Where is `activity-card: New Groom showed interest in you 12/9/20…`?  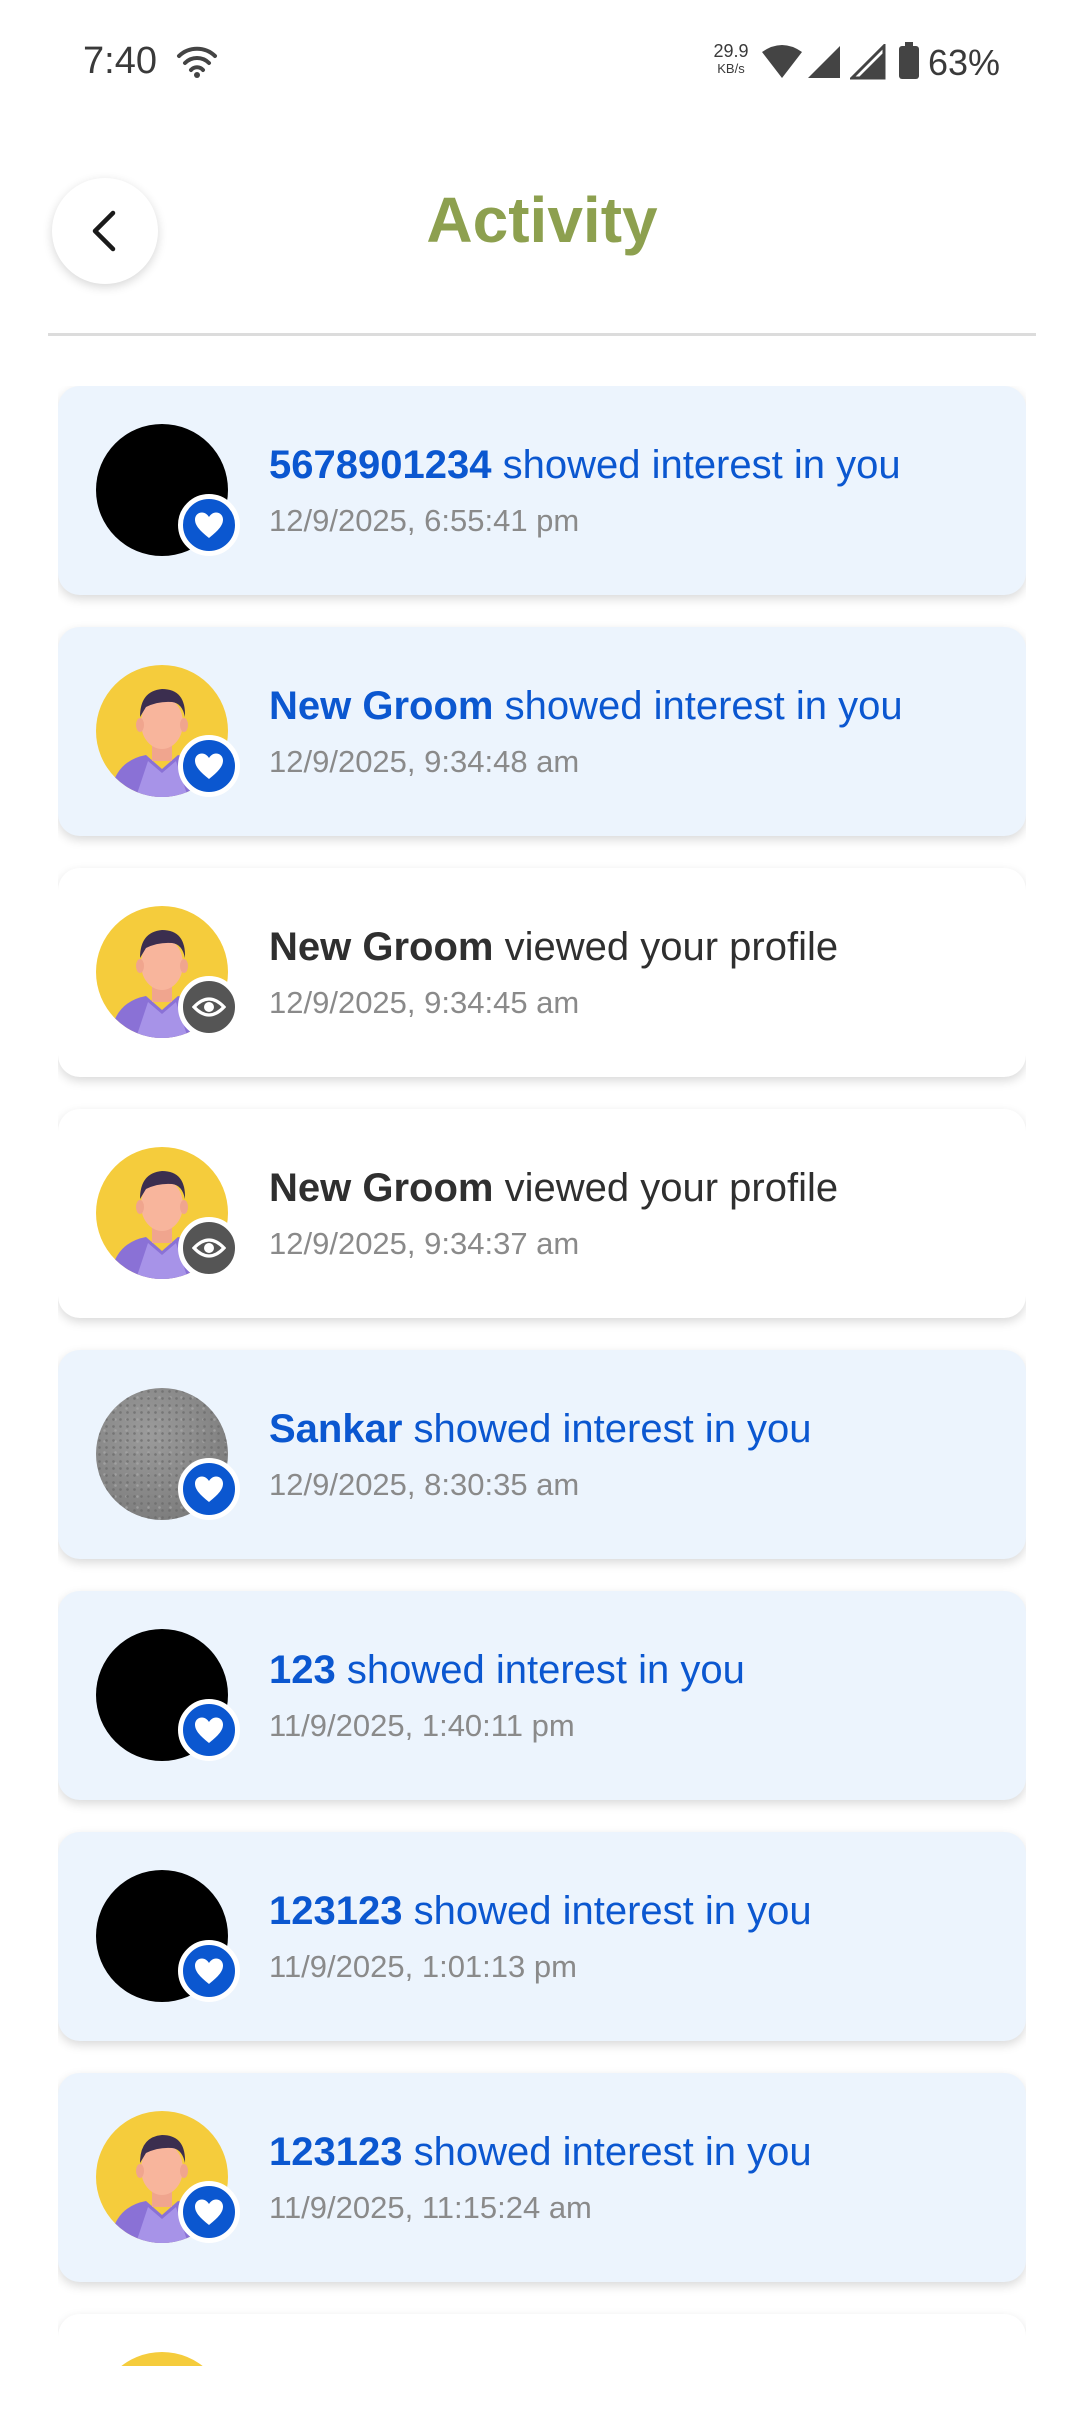 activity-card: New Groom showed interest in you 12/9/20… is located at coordinates (542, 731).